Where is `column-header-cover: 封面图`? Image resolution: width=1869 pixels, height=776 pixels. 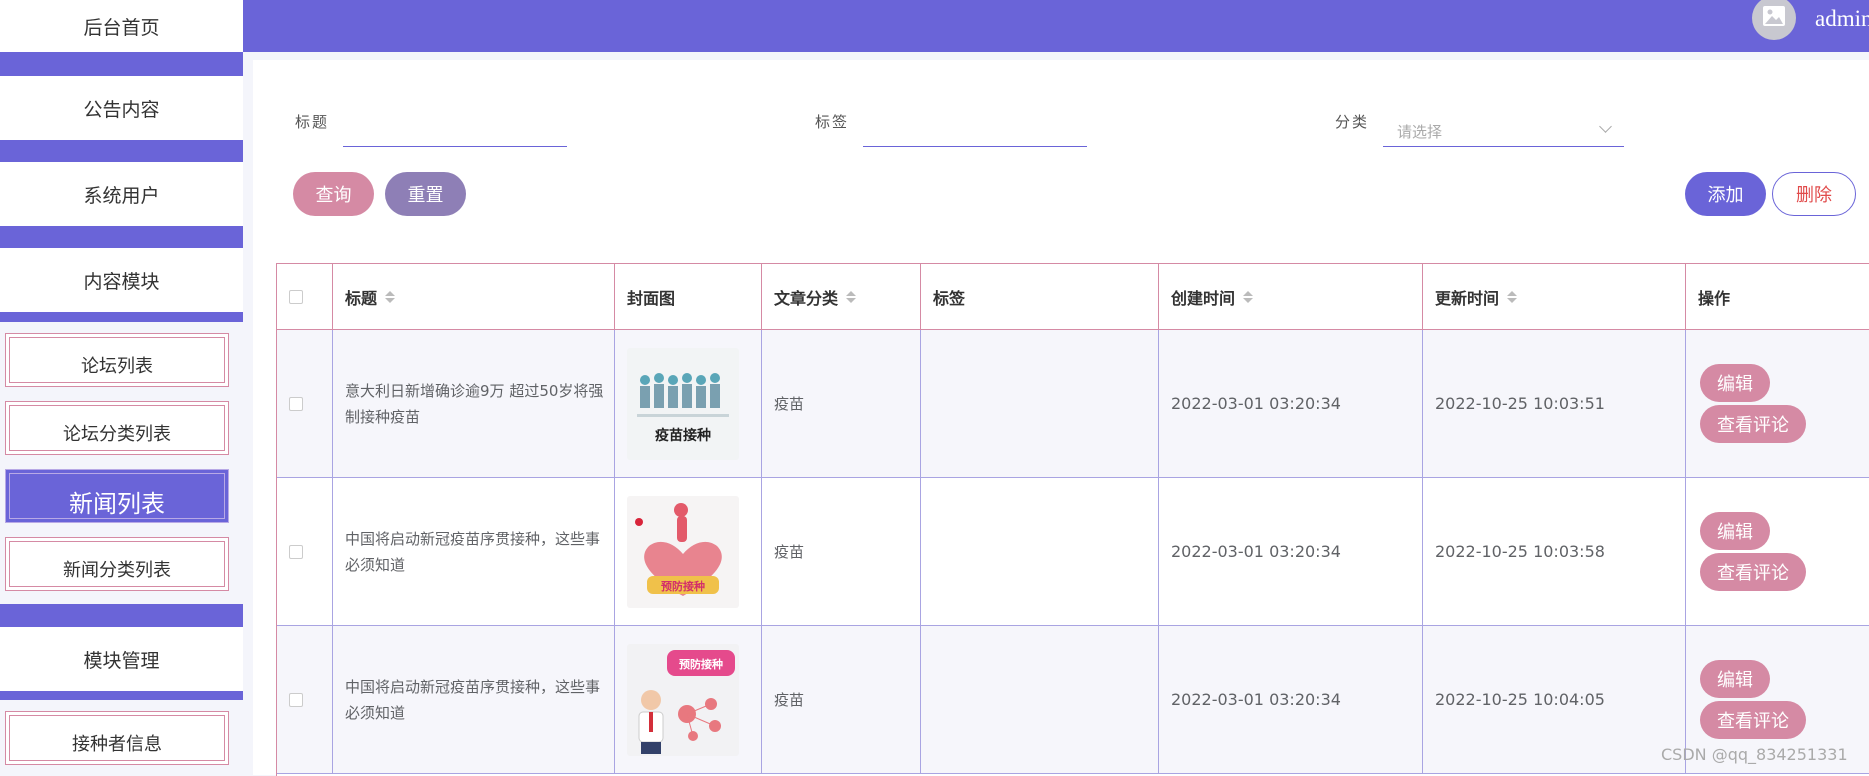 column-header-cover: 封面图 is located at coordinates (688, 297).